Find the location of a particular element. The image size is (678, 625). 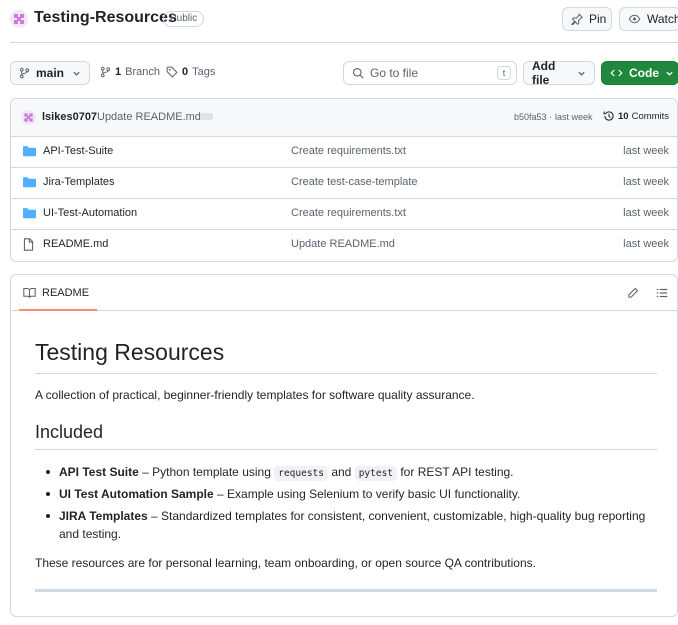

branch-label: Branch is located at coordinates (142, 72).